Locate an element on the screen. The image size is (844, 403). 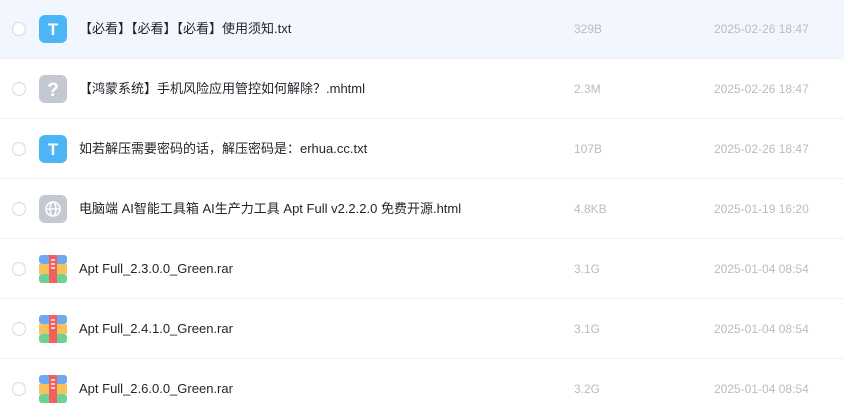
file-name: Apt Full_2.4.1.0_Green.rar is located at coordinates (156, 329).